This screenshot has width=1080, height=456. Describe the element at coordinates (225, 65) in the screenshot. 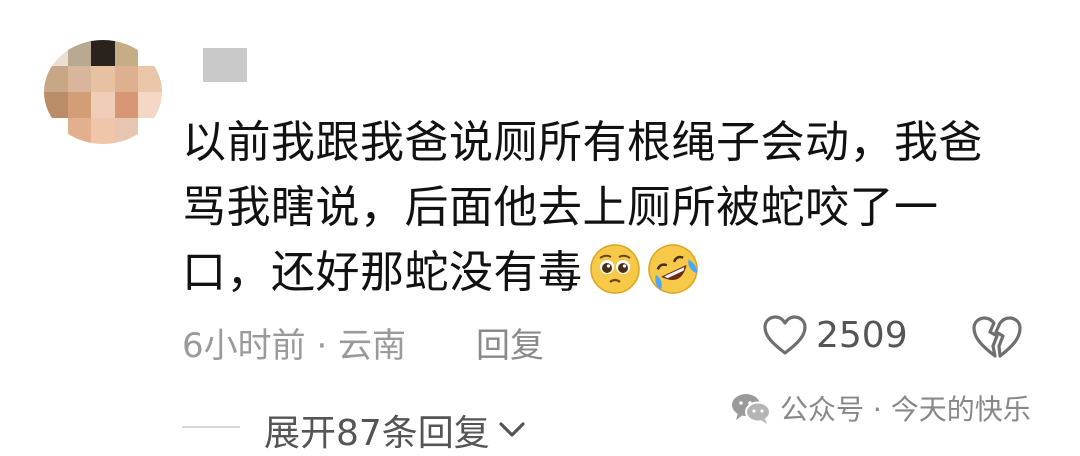

I see `username-placeholder` at that location.